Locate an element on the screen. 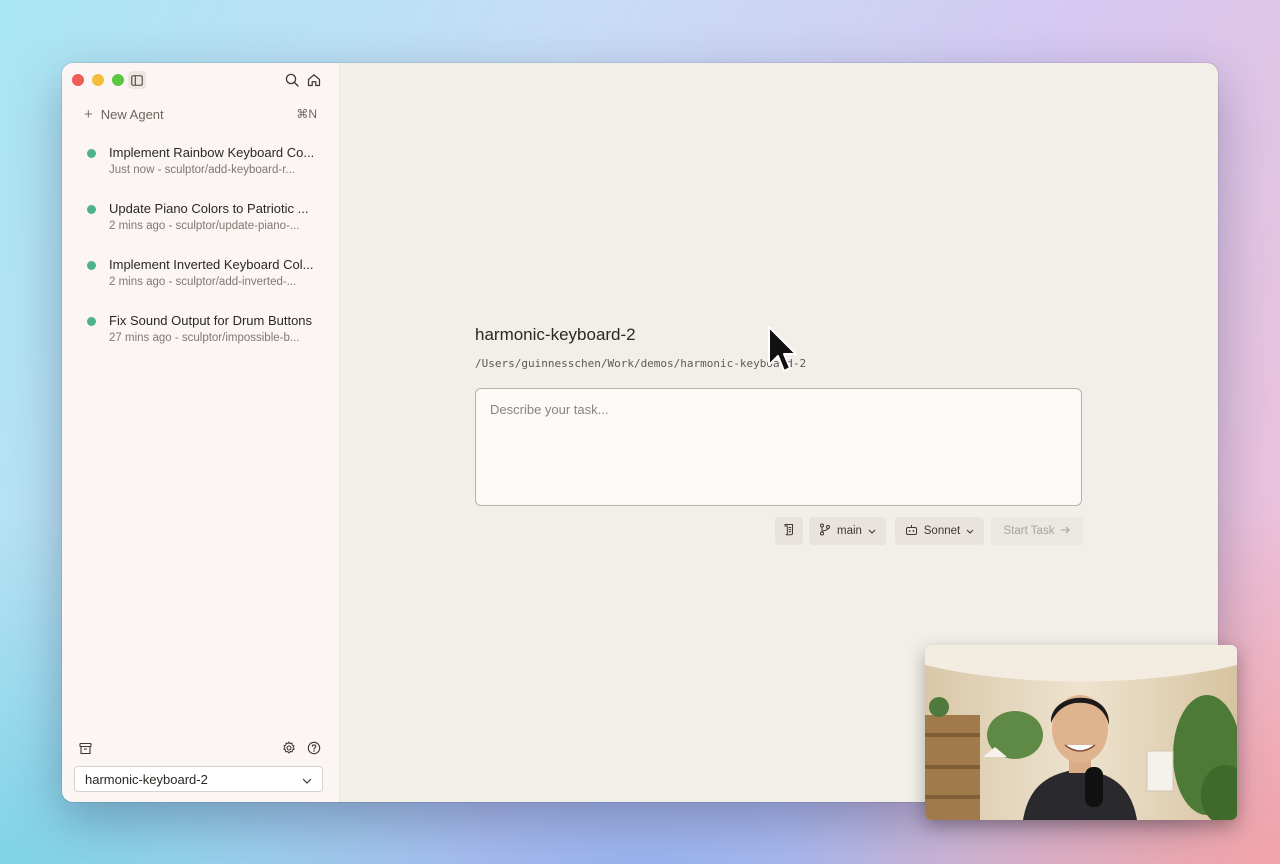  sidebar-toggle-icon is located at coordinates (137, 80).